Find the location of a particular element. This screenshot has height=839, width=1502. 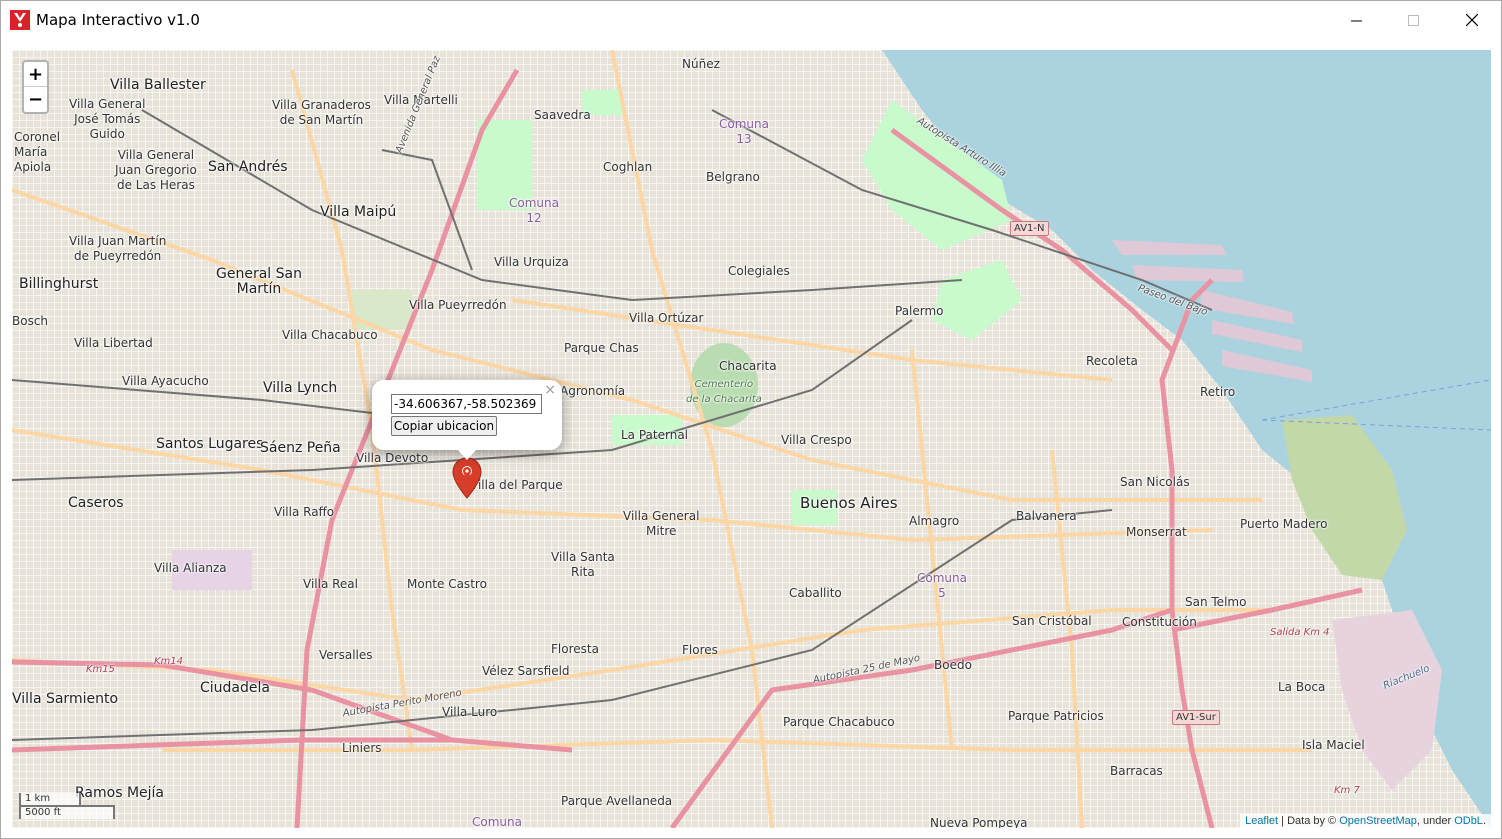

label-parque-patricios: Parque Patricios is located at coordinates (1056, 716).